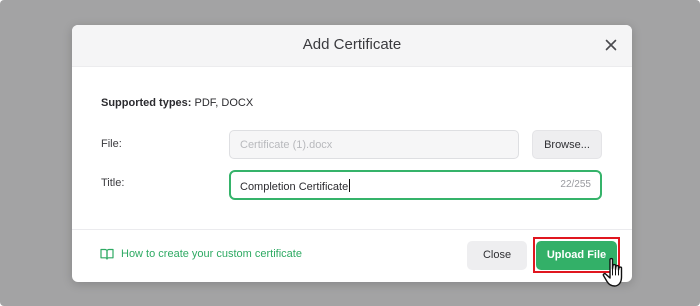  What do you see at coordinates (224, 103) in the screenshot?
I see `supported-types-value: PDF, DOCX` at bounding box center [224, 103].